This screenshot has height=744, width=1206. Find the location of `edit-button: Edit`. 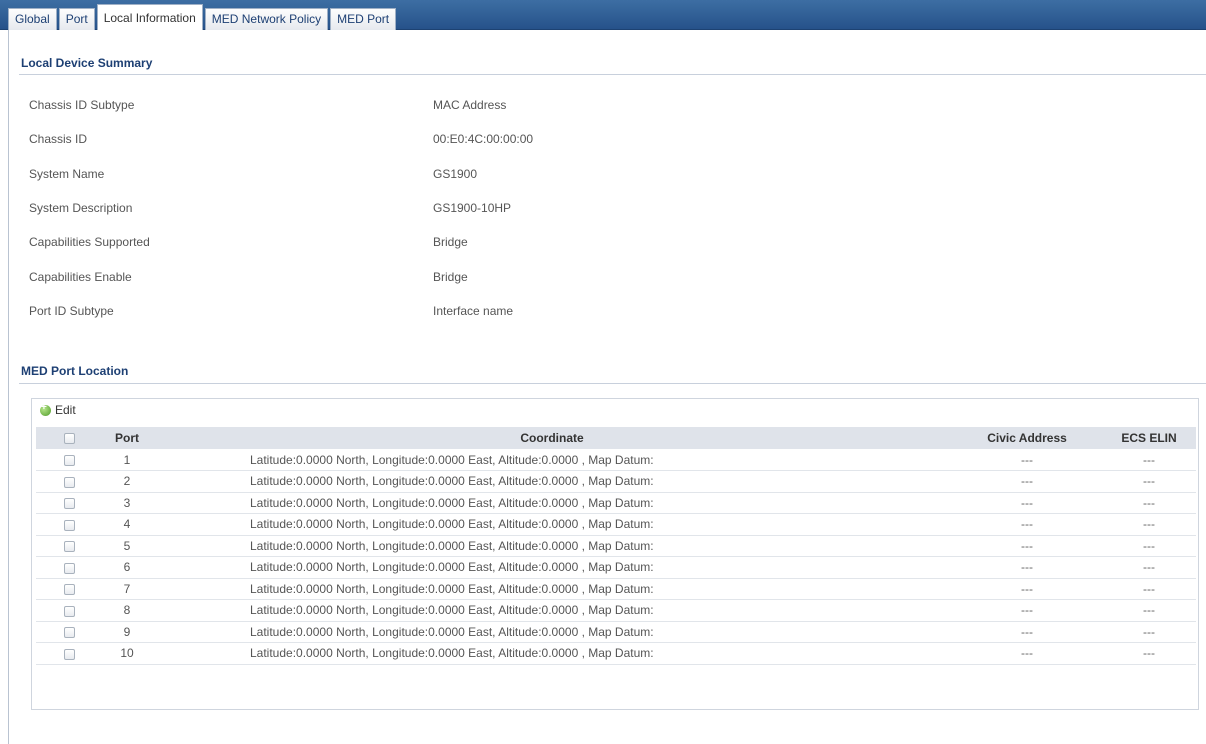

edit-button: Edit is located at coordinates (58, 409).